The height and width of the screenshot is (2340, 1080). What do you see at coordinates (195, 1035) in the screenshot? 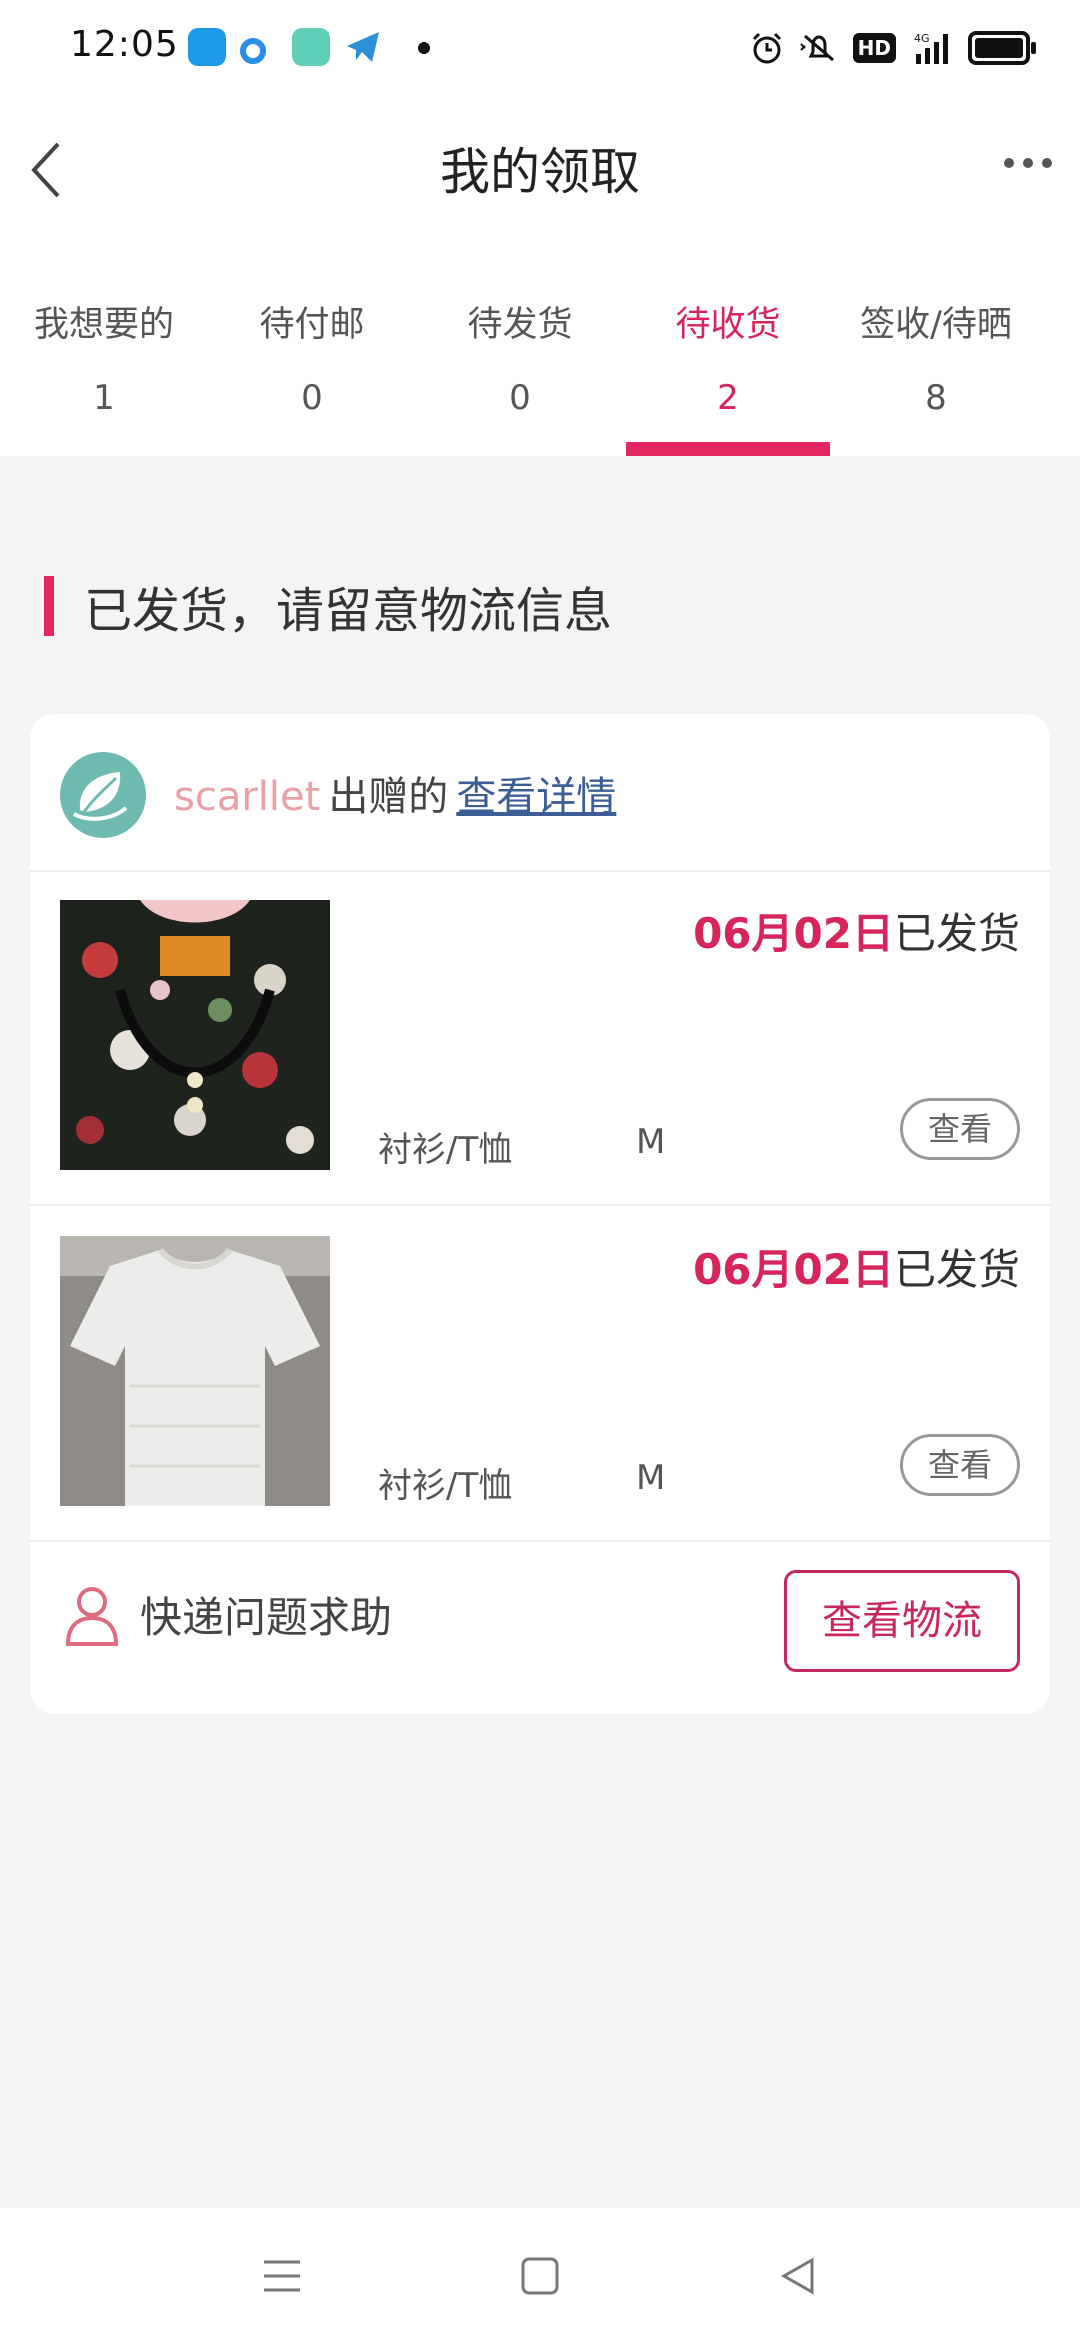
I see `floral-blouse-photo` at bounding box center [195, 1035].